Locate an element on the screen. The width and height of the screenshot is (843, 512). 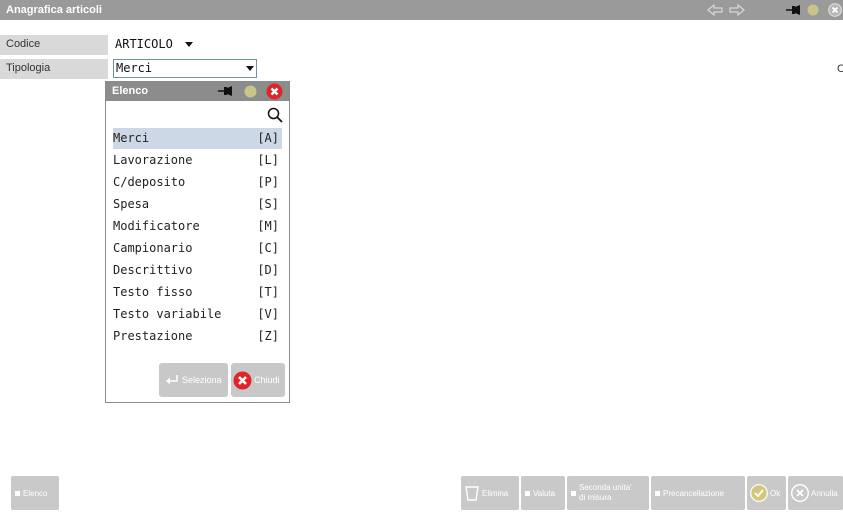
option-key: [C] is located at coordinates (268, 248).